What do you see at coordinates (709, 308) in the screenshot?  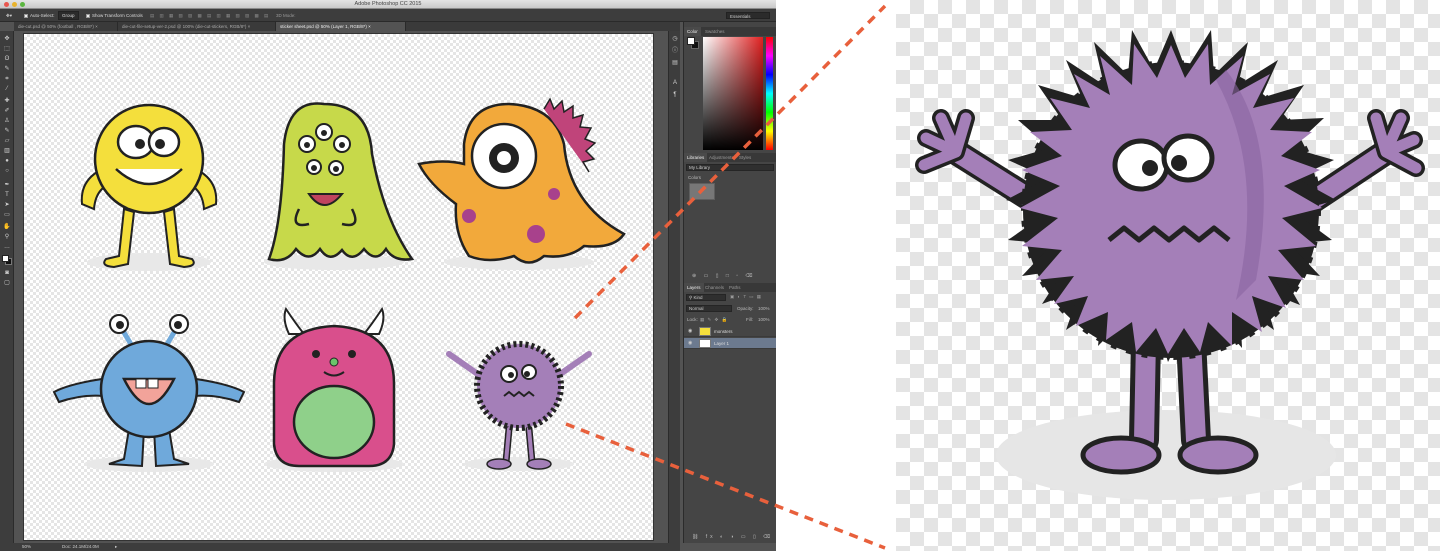 I see `blend-mode-dropdown: Normal` at bounding box center [709, 308].